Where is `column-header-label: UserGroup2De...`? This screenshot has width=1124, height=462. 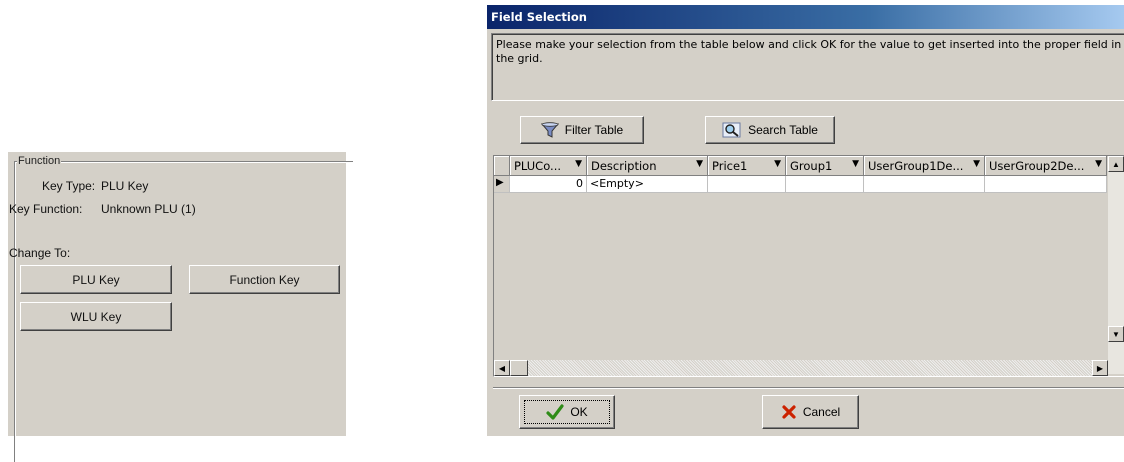
column-header-label: UserGroup2De... is located at coordinates (1037, 166).